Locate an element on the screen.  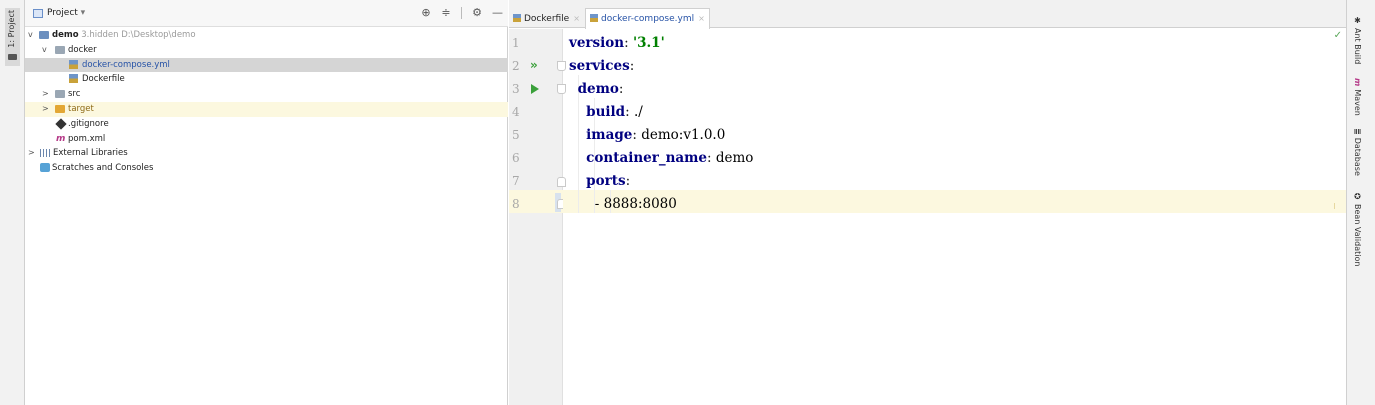
chevron-down-icon: ▾ is located at coordinates (83, 13).